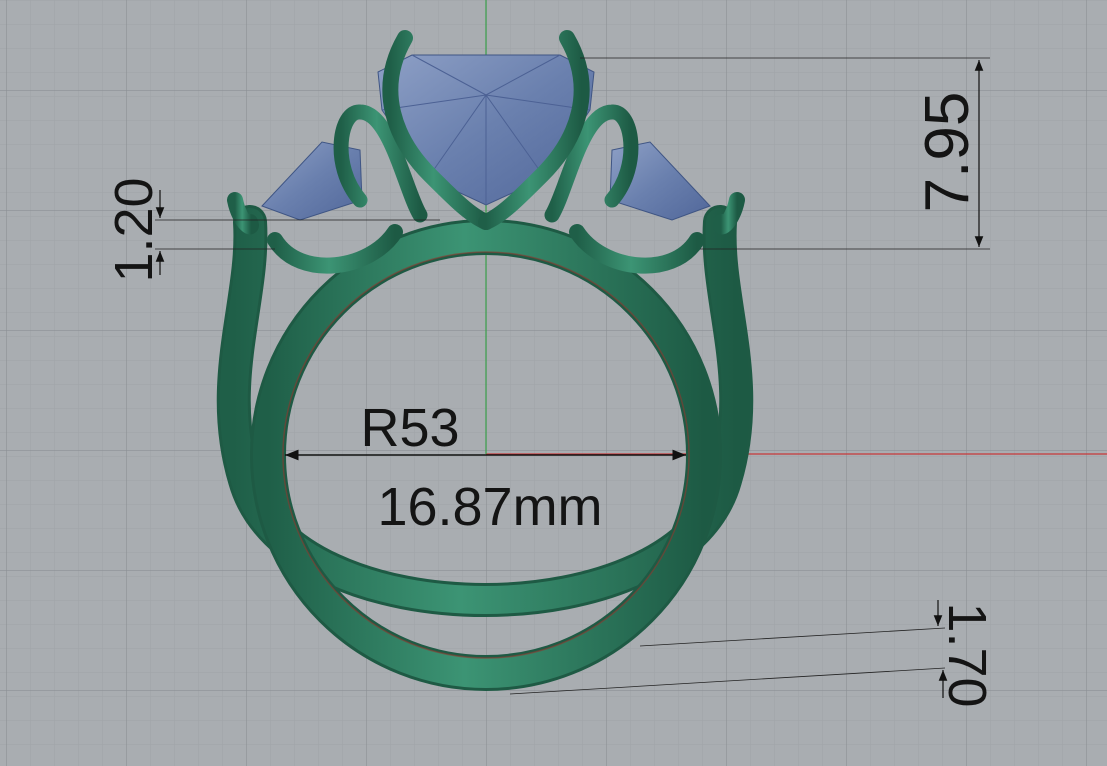 This screenshot has width=1107, height=766. Describe the element at coordinates (967, 654) in the screenshot. I see `shank-thickness-label: 1.70` at that location.